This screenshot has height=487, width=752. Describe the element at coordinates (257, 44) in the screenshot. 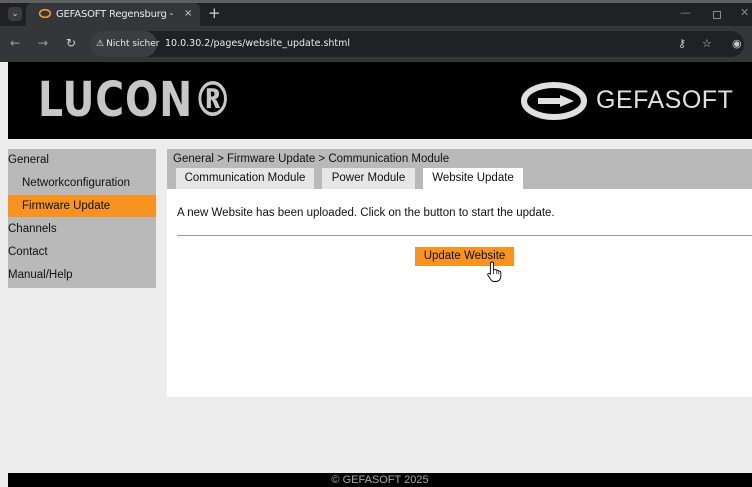

I see `url-text: 10.0.30.2/pages/website_update.shtml` at that location.